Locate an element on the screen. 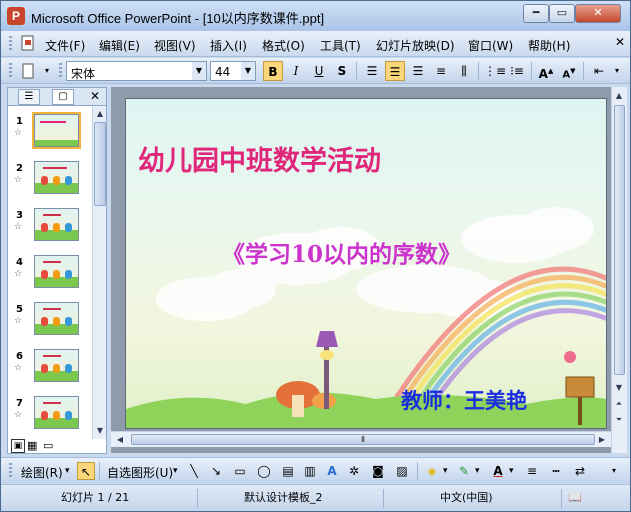  slideshow-view-icon: ▭ is located at coordinates (48, 445).